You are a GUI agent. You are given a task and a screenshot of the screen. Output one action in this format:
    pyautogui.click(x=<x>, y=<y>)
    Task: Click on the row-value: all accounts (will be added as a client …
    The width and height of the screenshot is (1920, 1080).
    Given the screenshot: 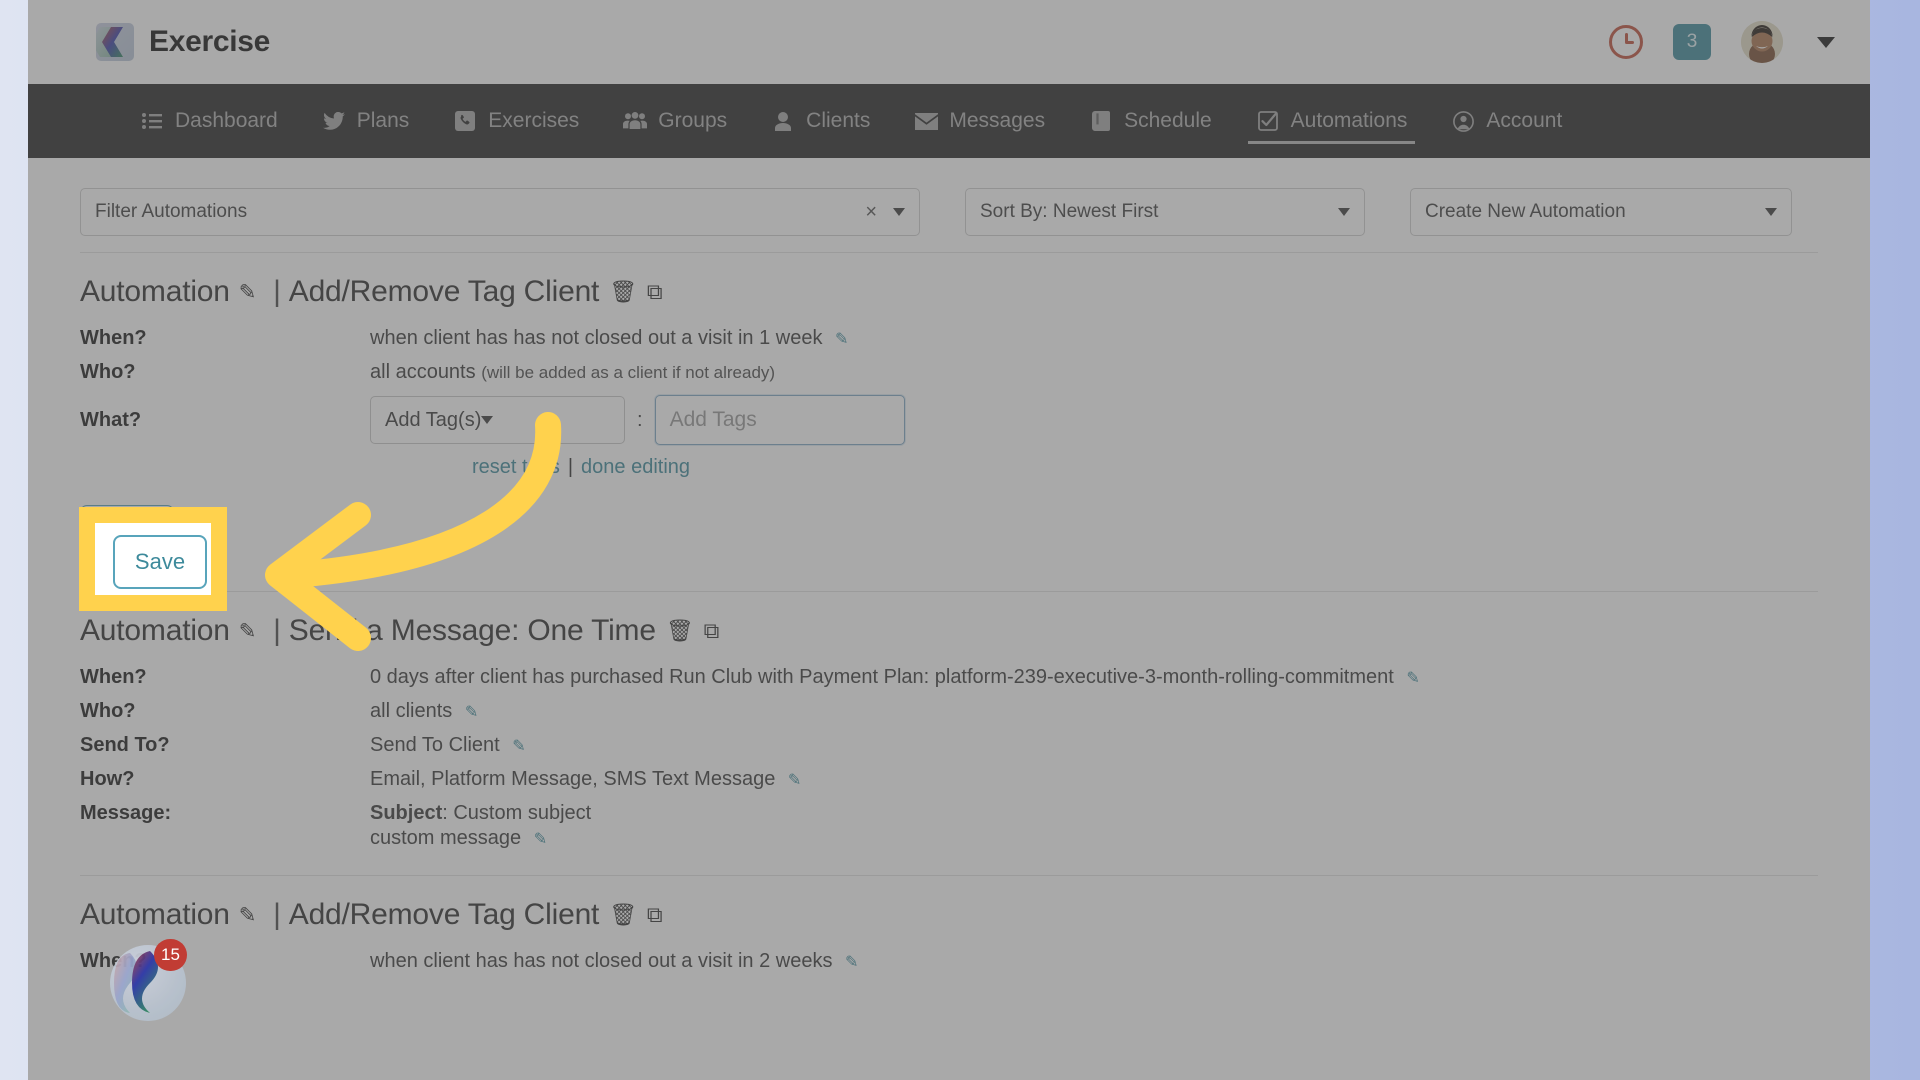 What is the action you would take?
    pyautogui.click(x=572, y=372)
    